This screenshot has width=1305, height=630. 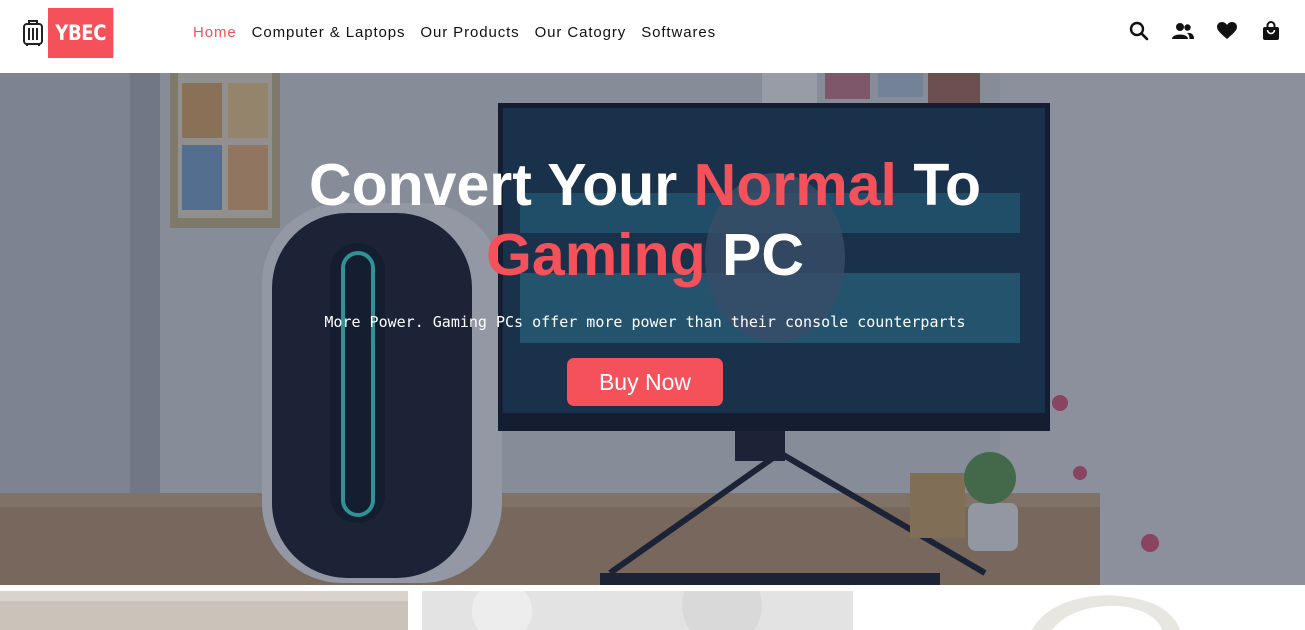 What do you see at coordinates (469, 33) in the screenshot?
I see `nav-item-our-products: Our Products` at bounding box center [469, 33].